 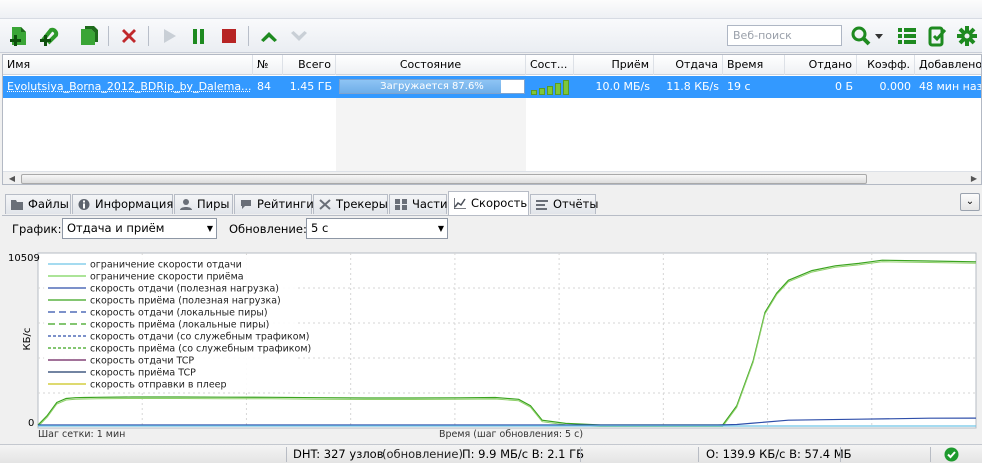 I want to click on collapse-panel-button: ⌄, so click(x=970, y=202).